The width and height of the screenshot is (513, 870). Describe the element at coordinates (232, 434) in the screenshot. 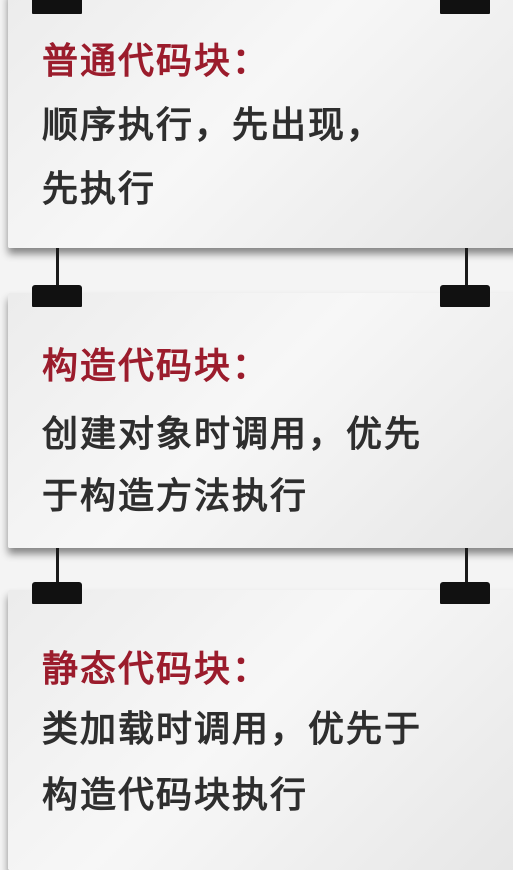

I see `card-text-line: 创建对象时调用，优先` at that location.